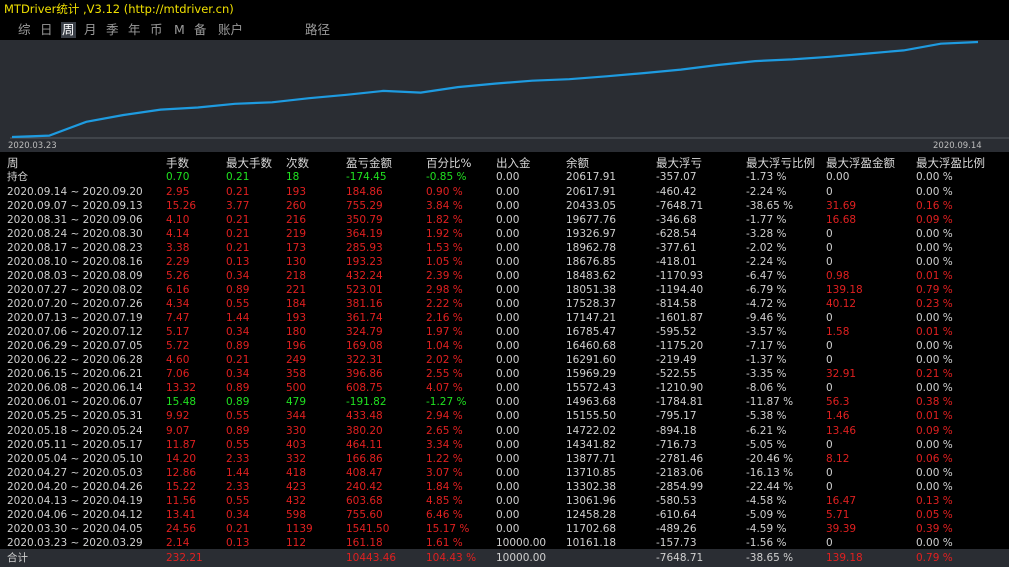 Image resolution: width=1009 pixels, height=567 pixels. What do you see at coordinates (181, 486) in the screenshot?
I see `table-row-lots: 15.22` at bounding box center [181, 486].